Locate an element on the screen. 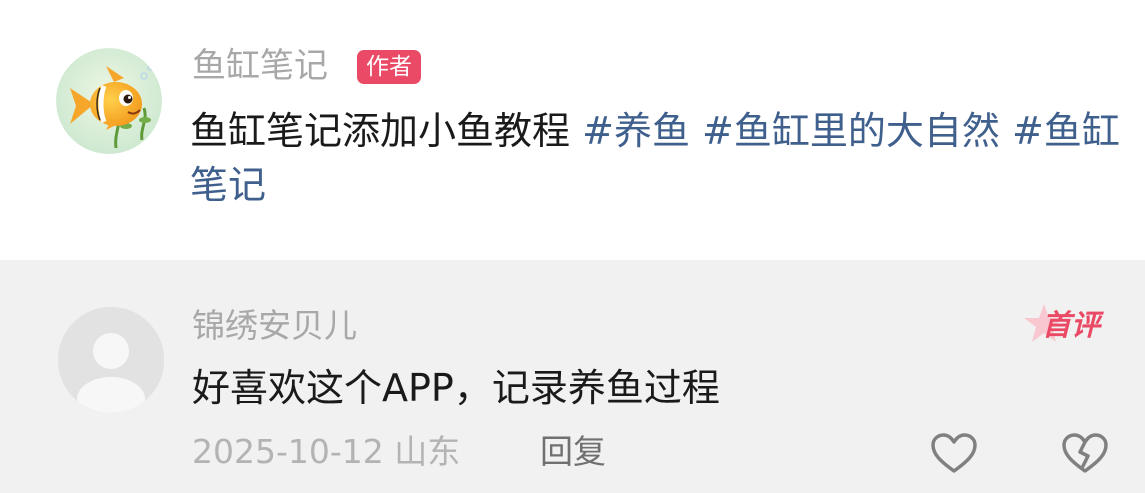  author-badge: 作者 is located at coordinates (389, 67).